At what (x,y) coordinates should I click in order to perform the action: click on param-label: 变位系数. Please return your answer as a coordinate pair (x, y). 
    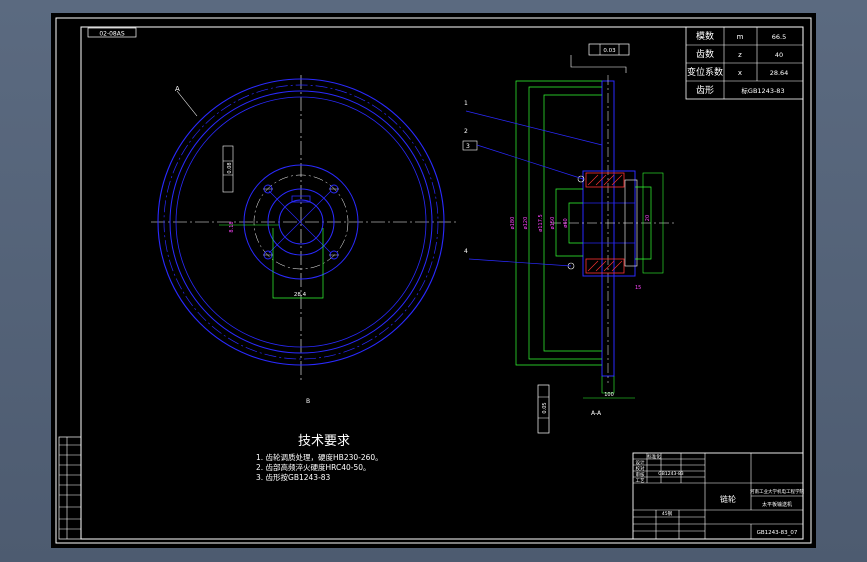
    Looking at the image, I should click on (705, 72).